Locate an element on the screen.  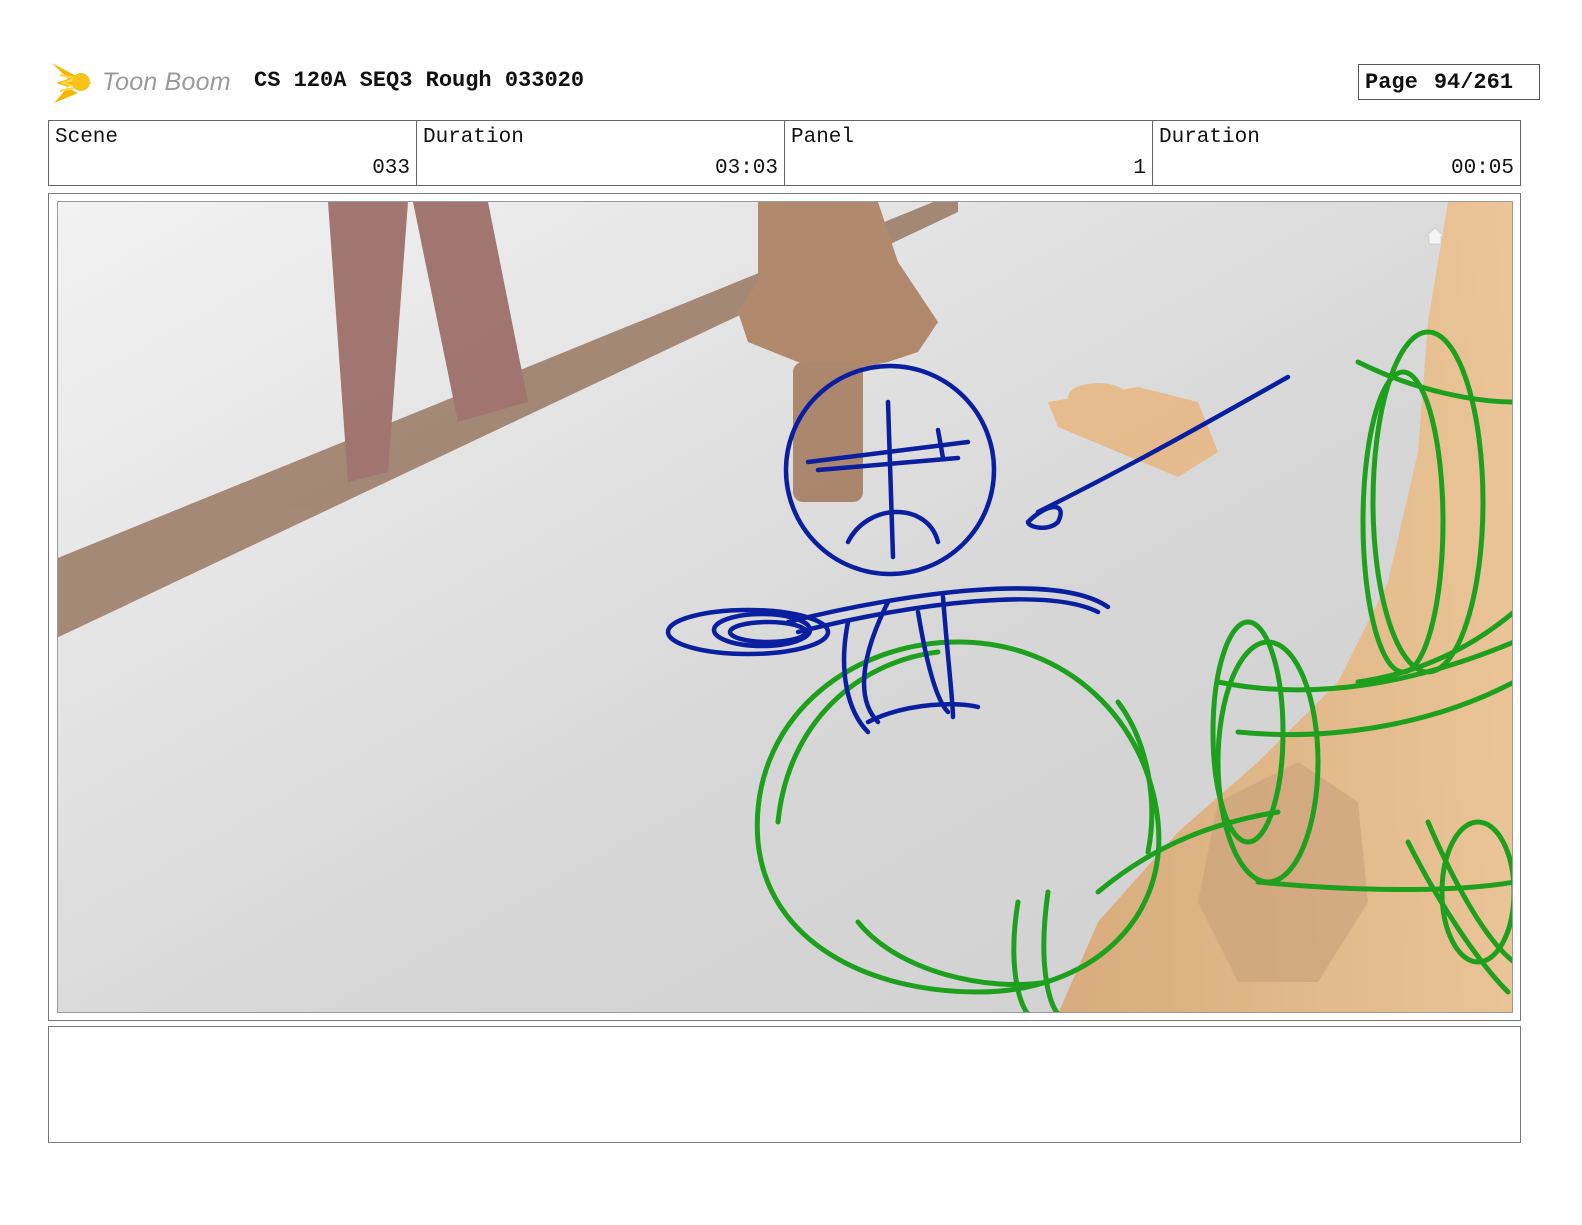
document-title: CS 120A SEQ3 Rough 033020 is located at coordinates (419, 80).